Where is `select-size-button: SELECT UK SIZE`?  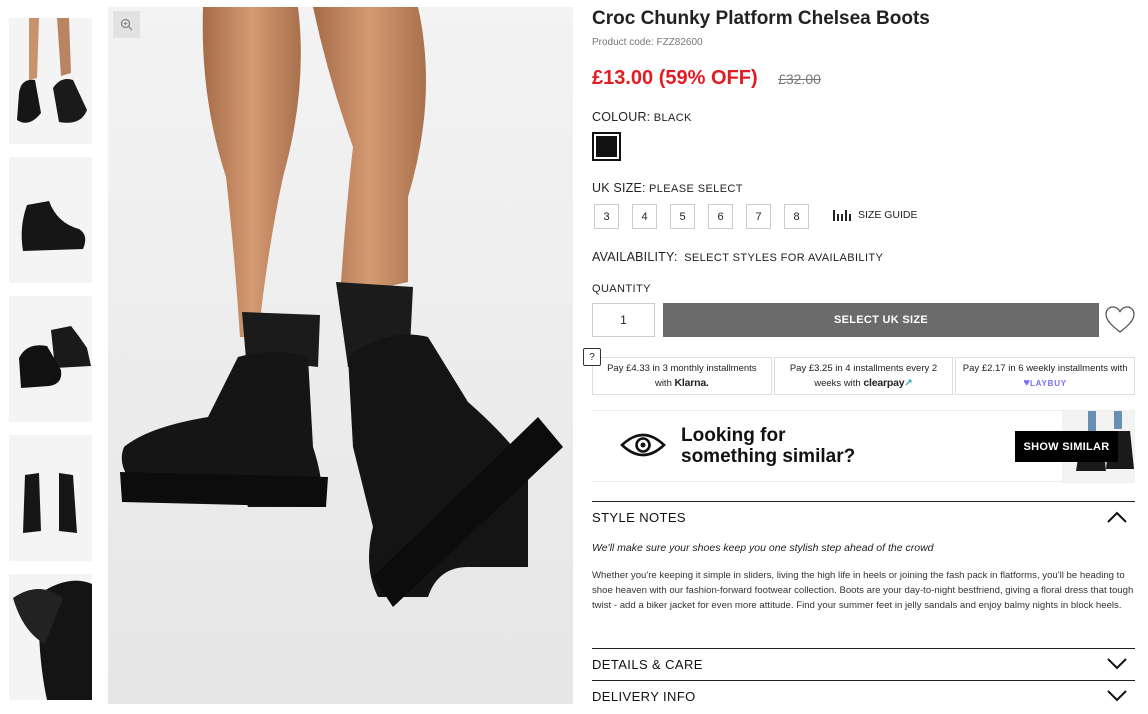 select-size-button: SELECT UK SIZE is located at coordinates (881, 320).